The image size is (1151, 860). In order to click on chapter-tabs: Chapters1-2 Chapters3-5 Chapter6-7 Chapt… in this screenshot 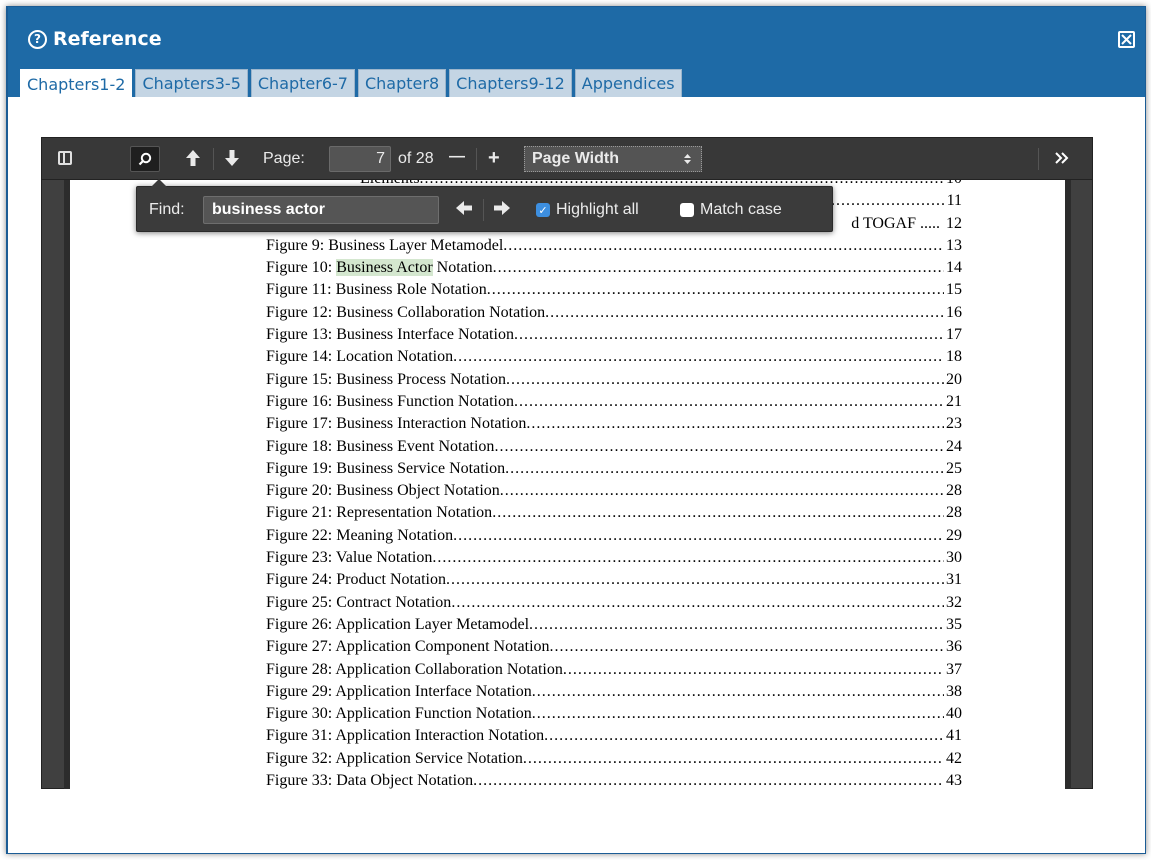, I will do `click(576, 81)`.